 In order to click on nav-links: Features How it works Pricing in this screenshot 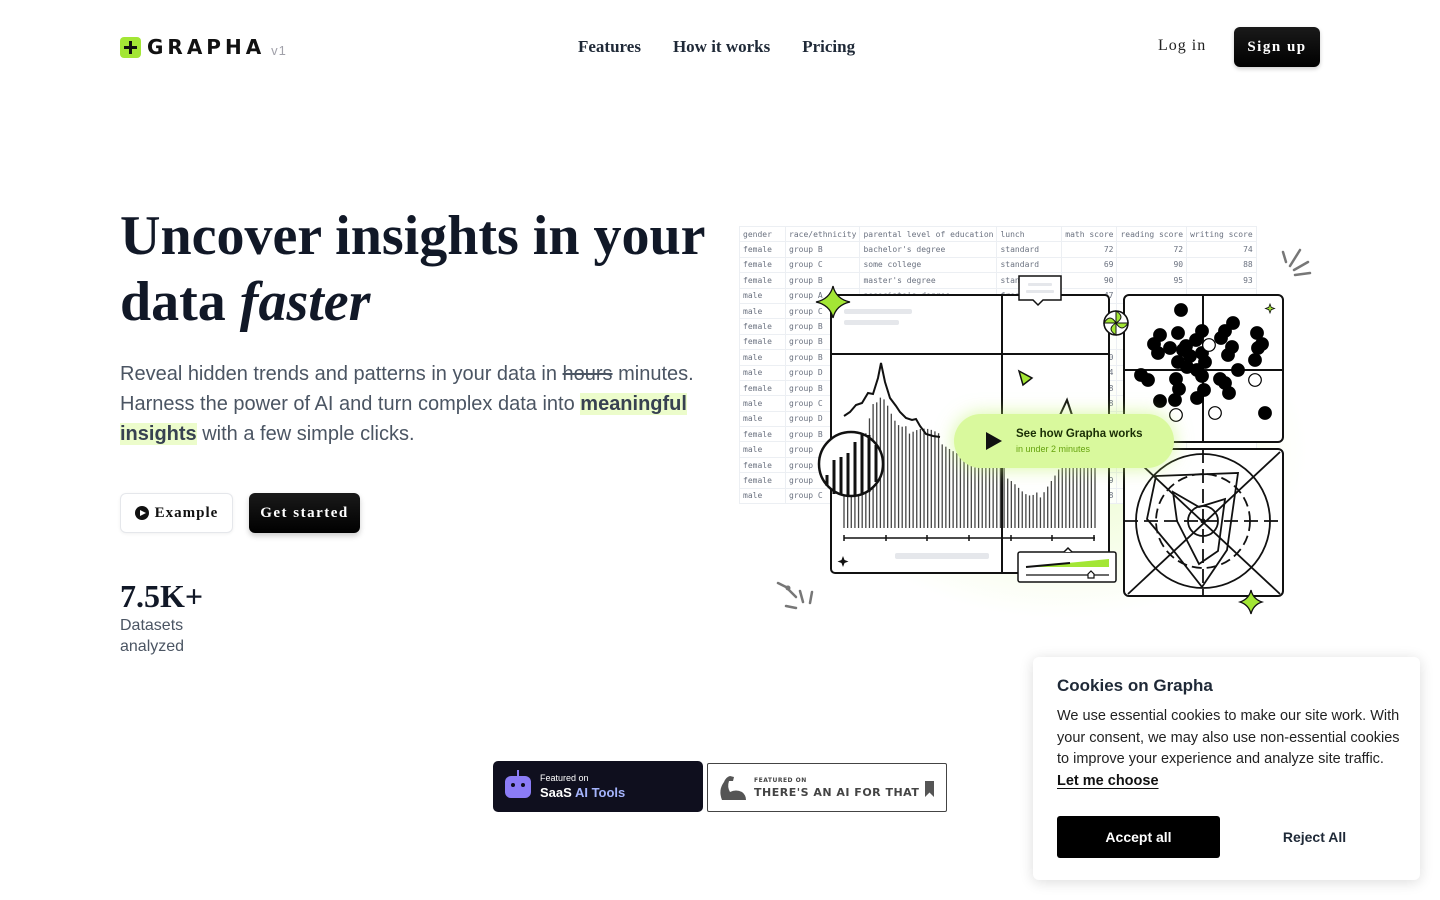, I will do `click(716, 47)`.